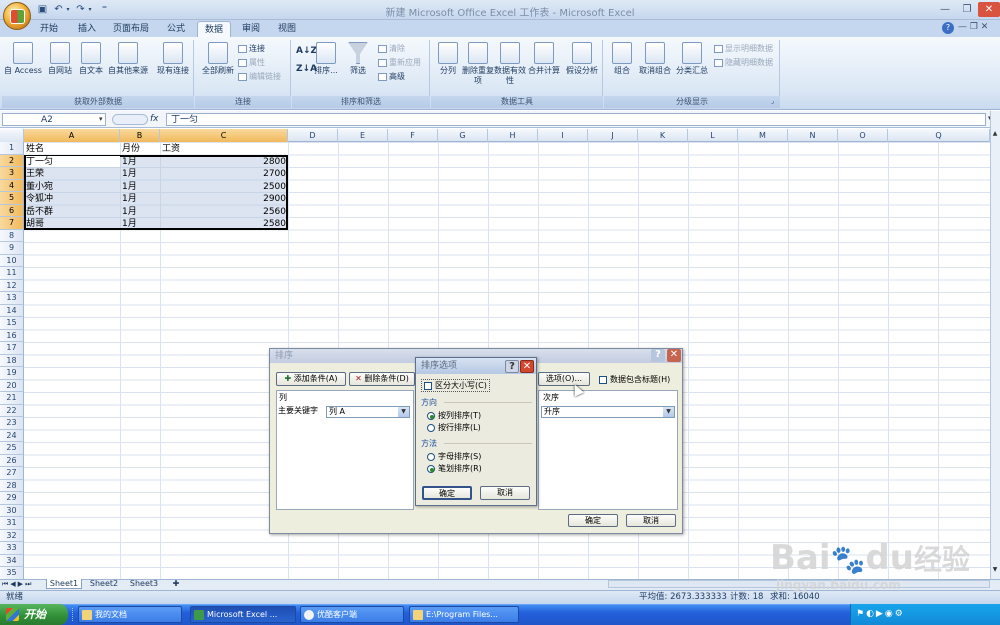  What do you see at coordinates (512, 366) in the screenshot?
I see `options-help-icon: ?` at bounding box center [512, 366].